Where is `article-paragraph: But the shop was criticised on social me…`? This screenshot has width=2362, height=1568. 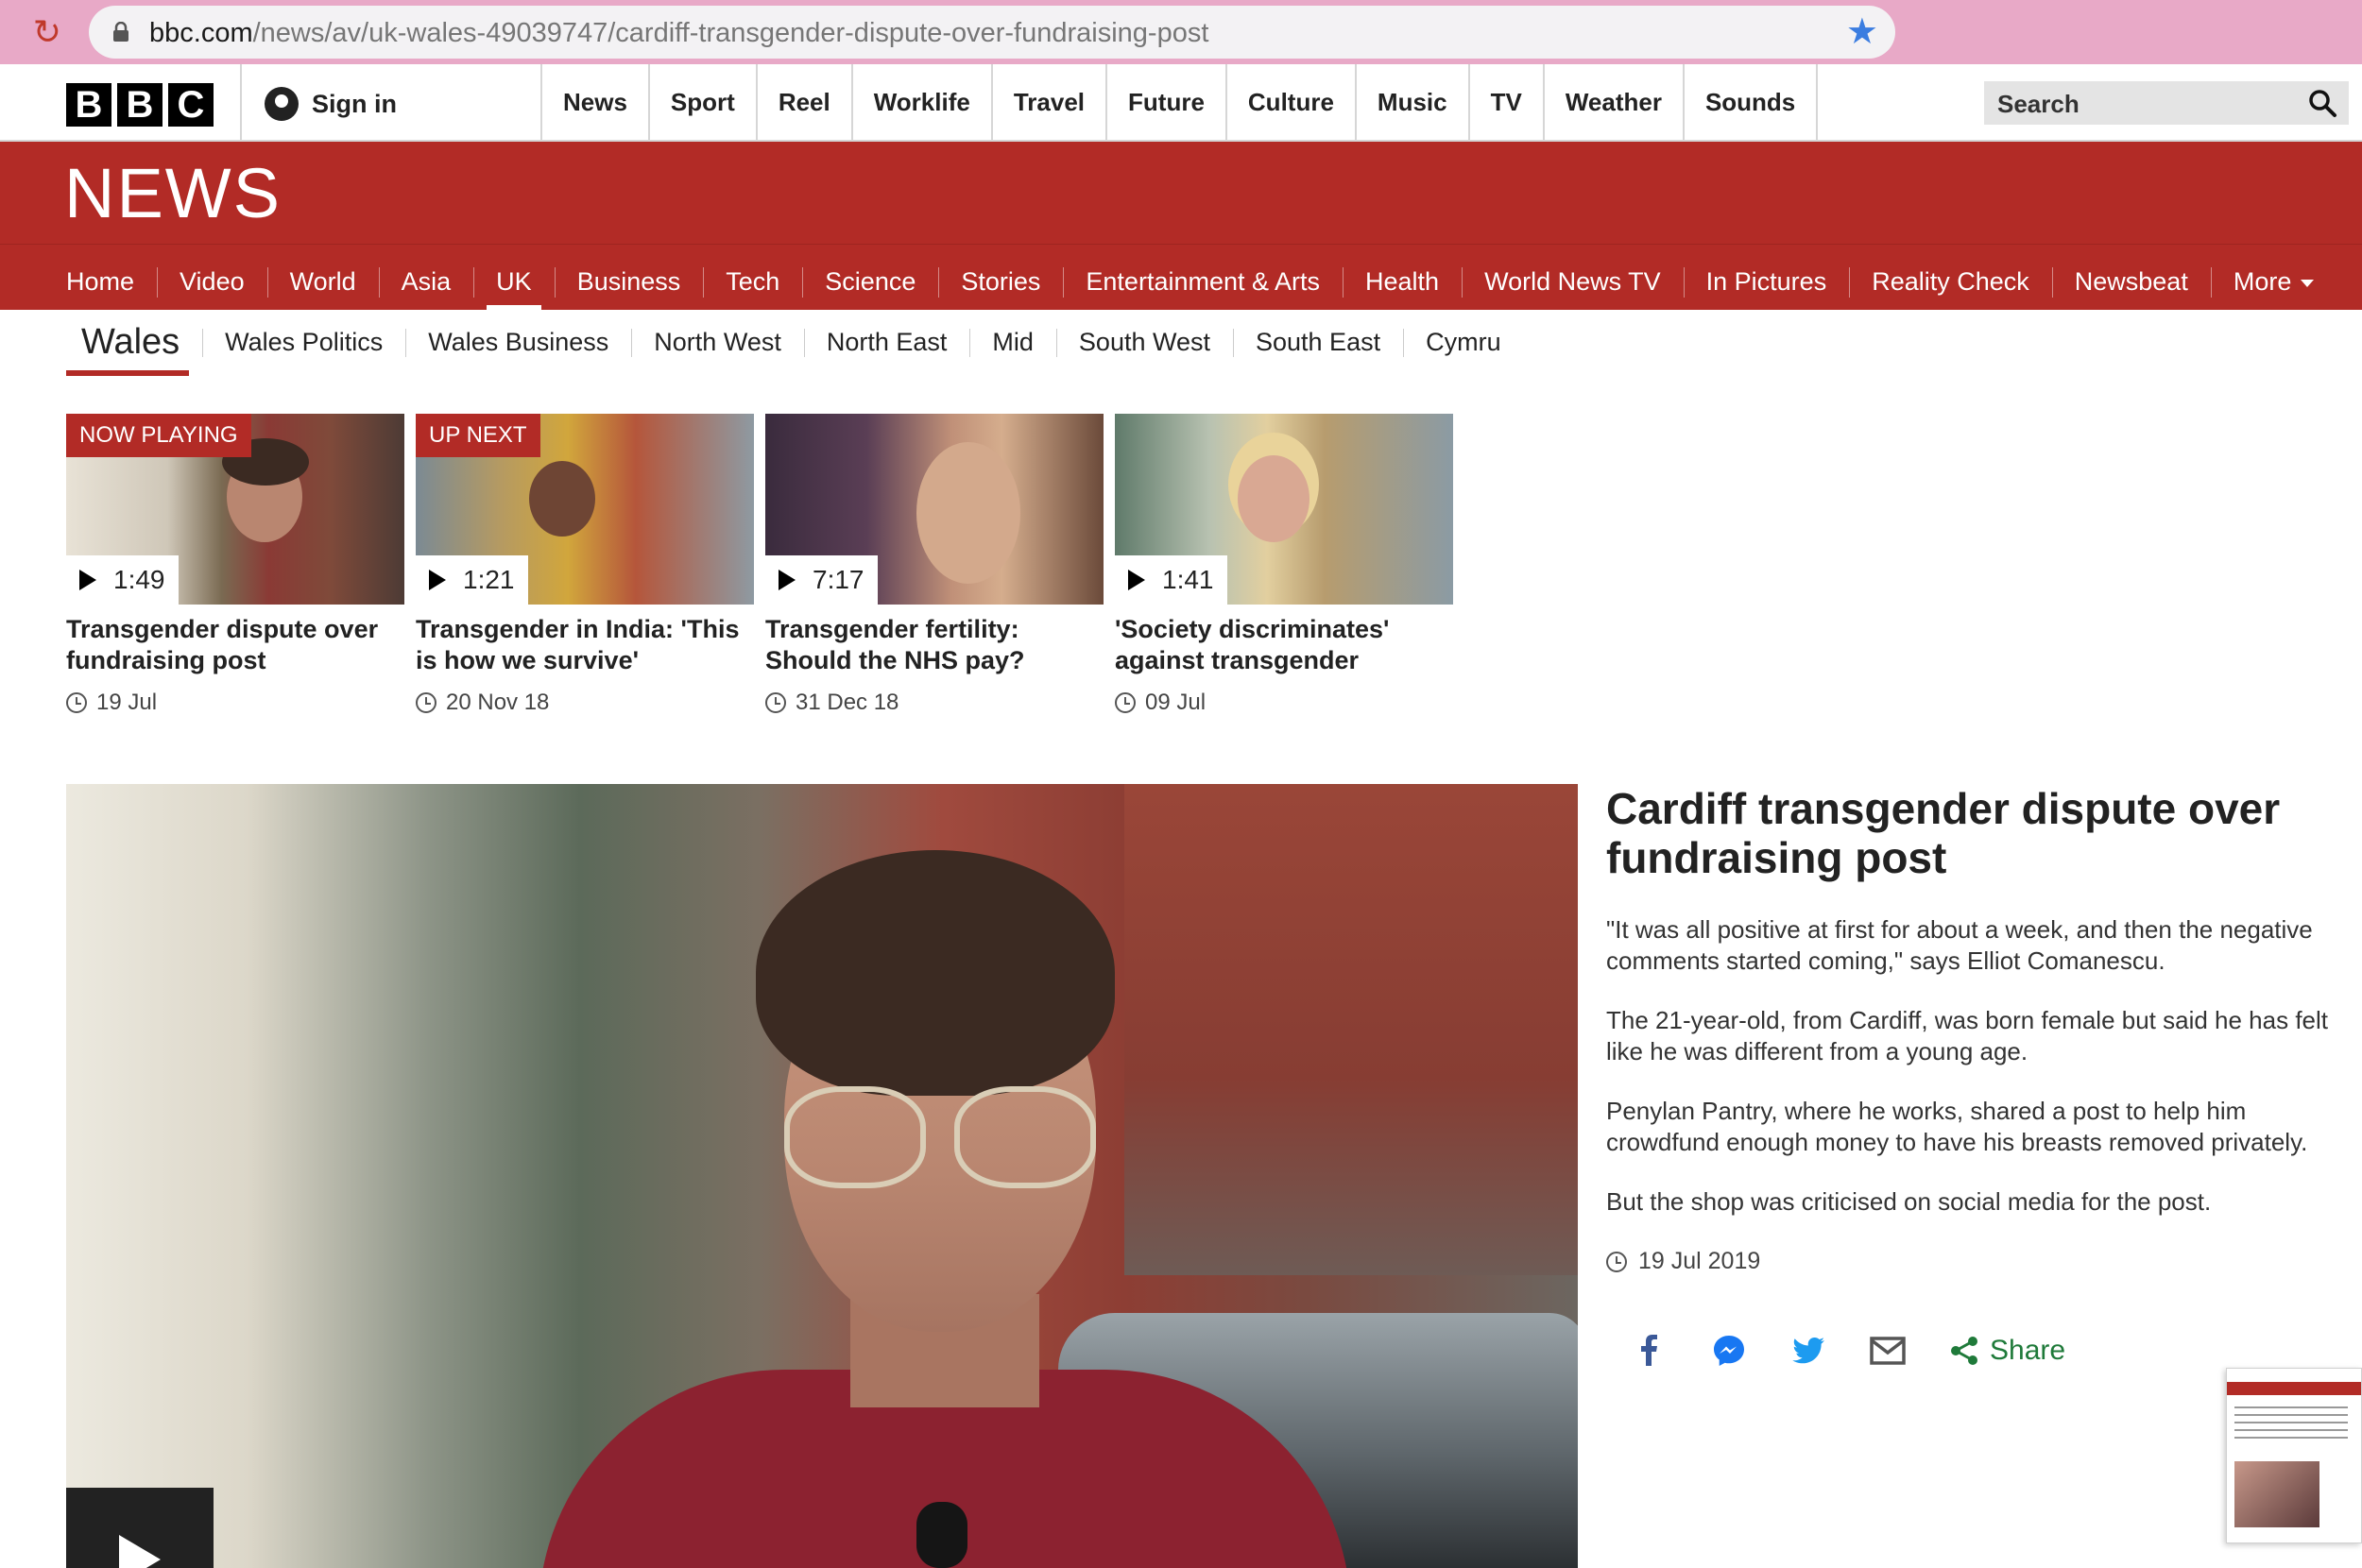 article-paragraph: But the shop was criticised on social me… is located at coordinates (1909, 1201).